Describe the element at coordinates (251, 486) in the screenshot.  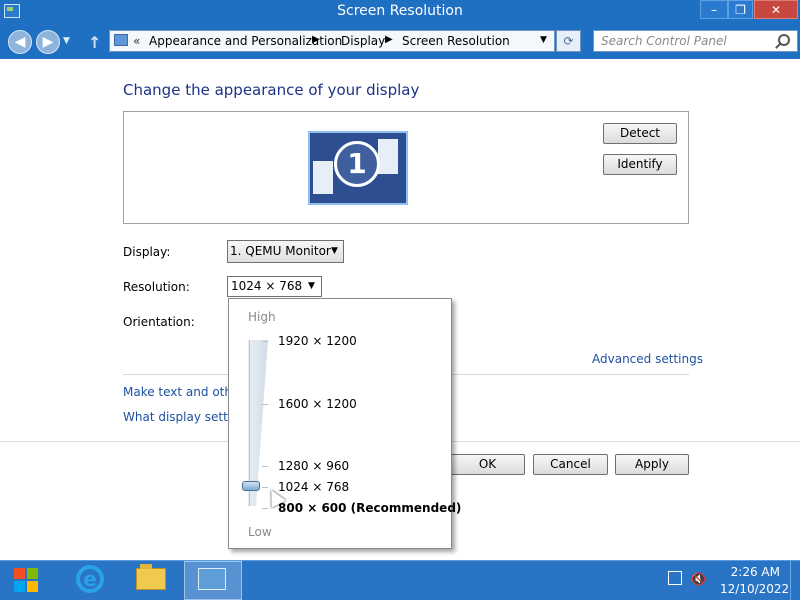
I see `slider-thumb` at that location.